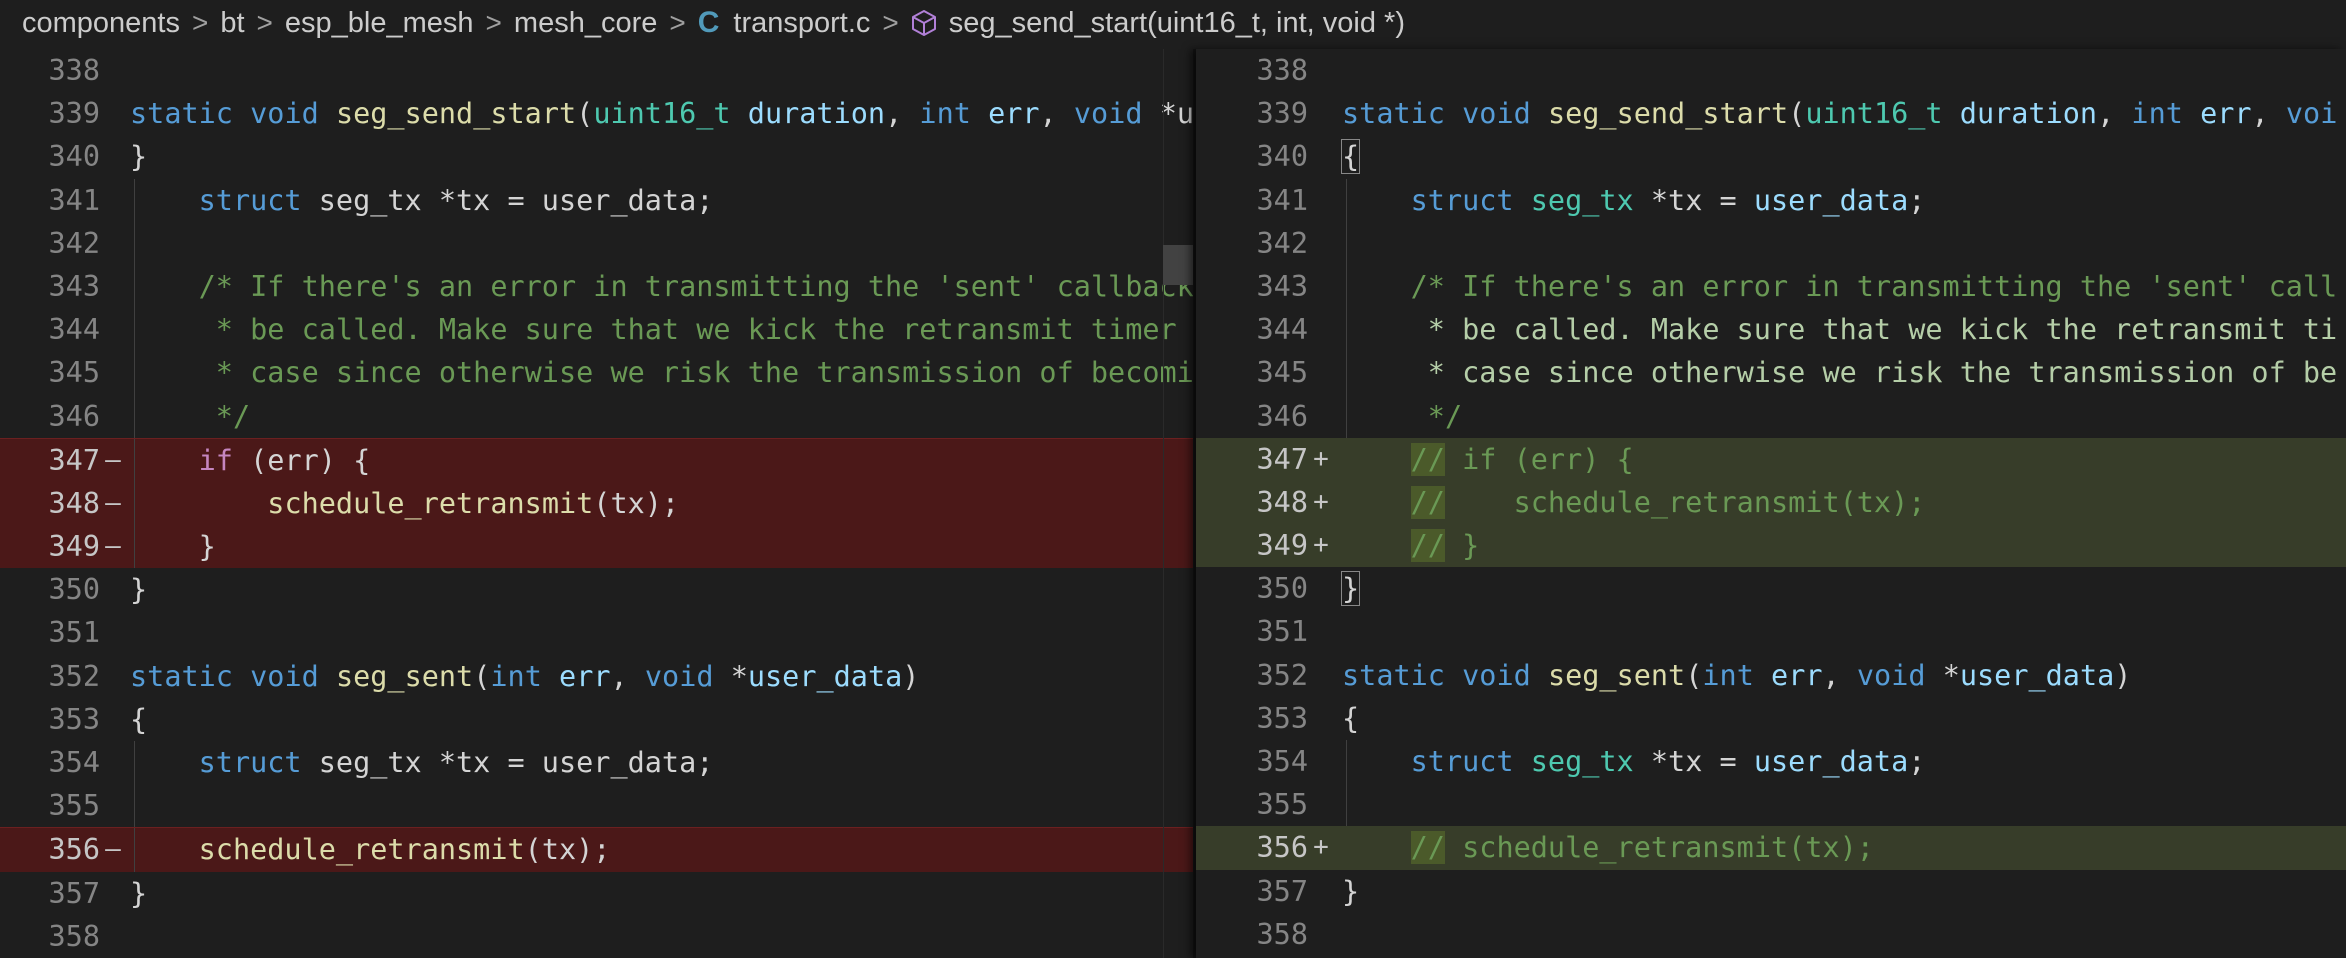  What do you see at coordinates (200, 22) in the screenshot?
I see `chevron-right-icon: >` at bounding box center [200, 22].